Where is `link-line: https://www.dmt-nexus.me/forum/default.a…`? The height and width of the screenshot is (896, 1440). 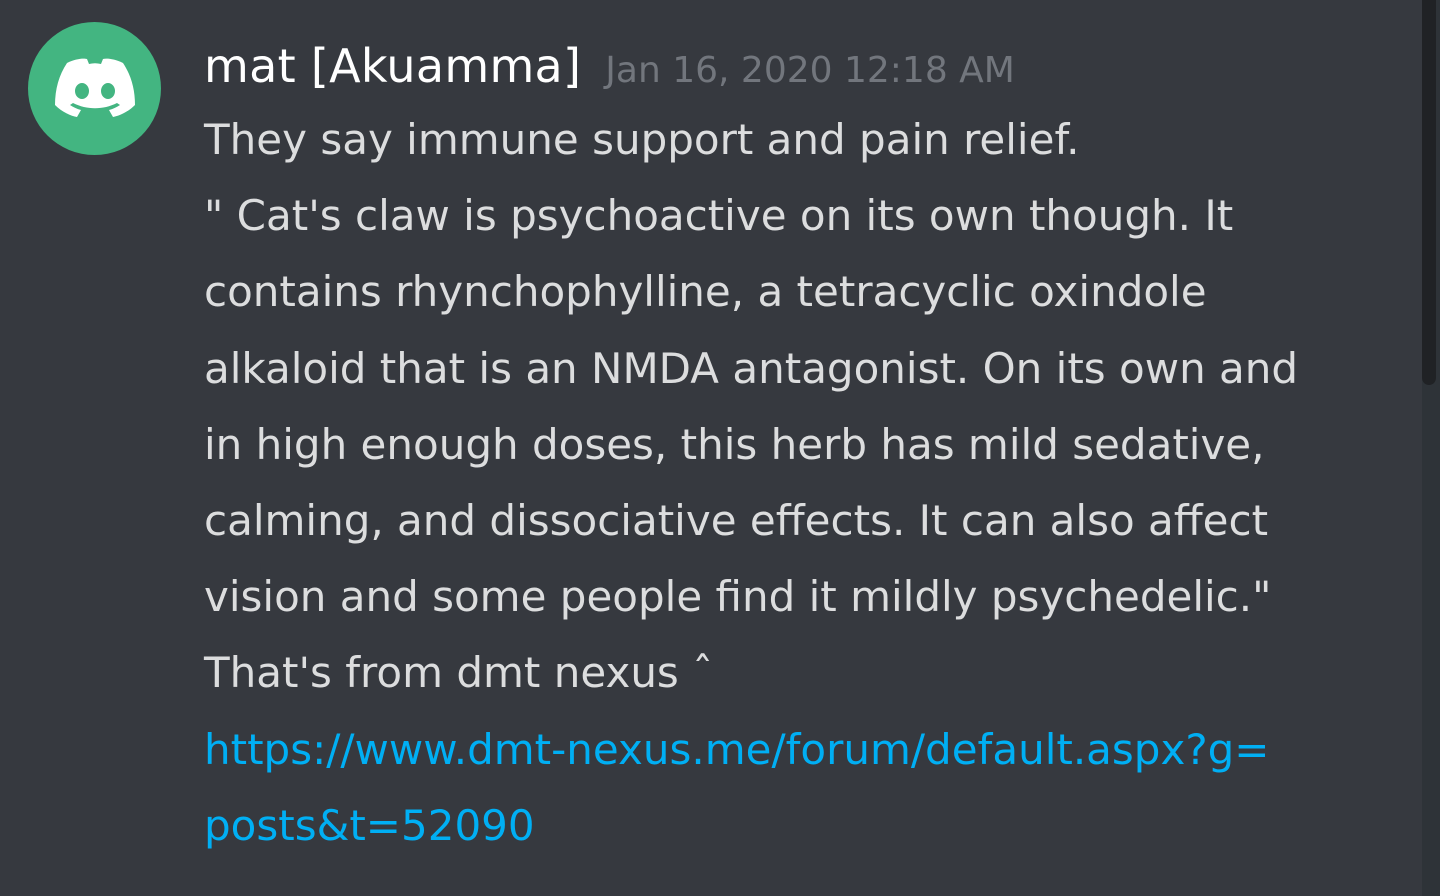
link-line: https://www.dmt-nexus.me/forum/default.a… is located at coordinates (802, 750).